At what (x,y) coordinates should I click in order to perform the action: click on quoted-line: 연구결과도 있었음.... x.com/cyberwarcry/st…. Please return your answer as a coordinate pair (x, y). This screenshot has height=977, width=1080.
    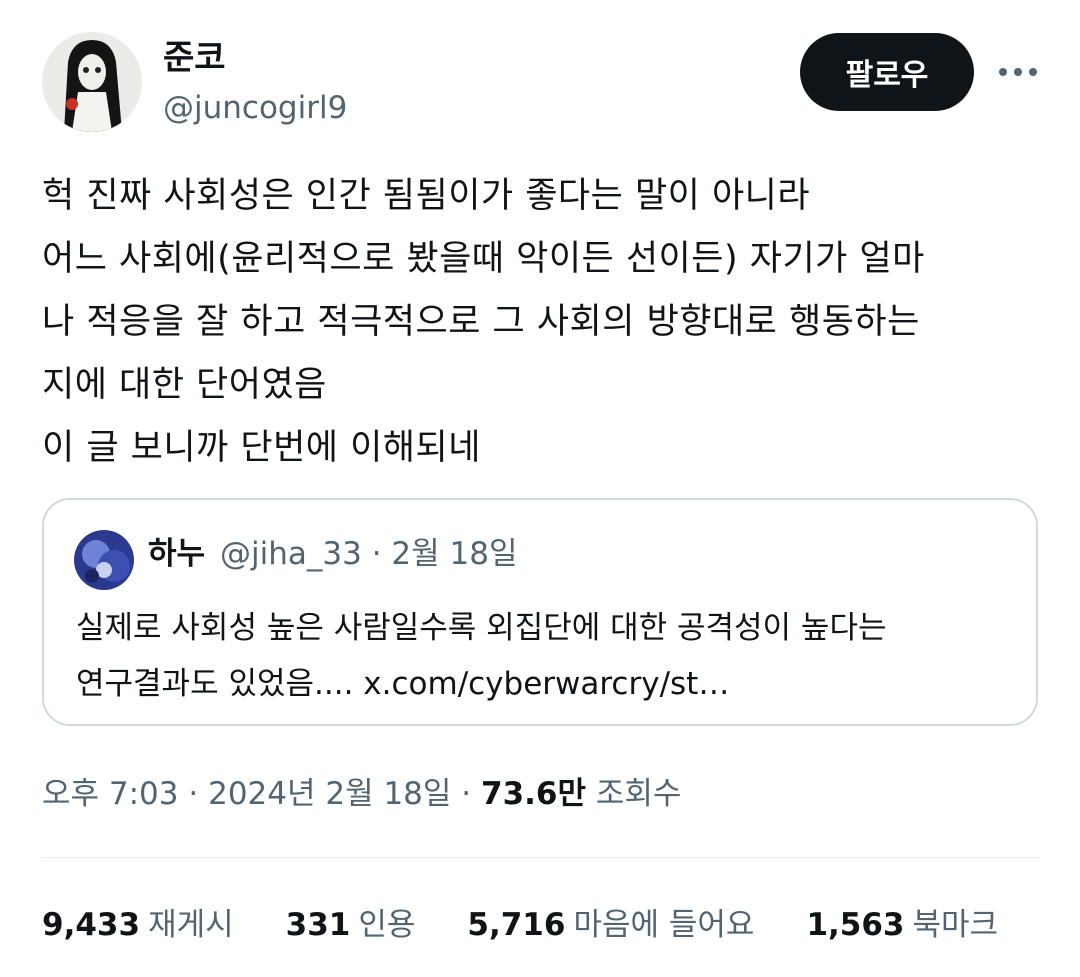
    Looking at the image, I should click on (403, 684).